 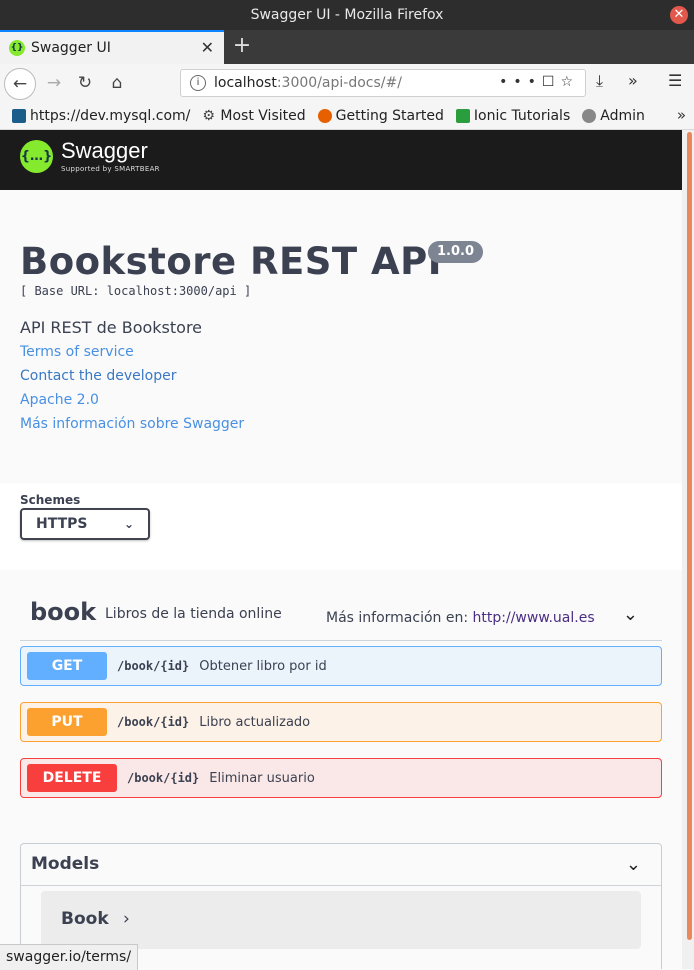 What do you see at coordinates (534, 618) in the screenshot?
I see `tag-more-link: http://www.ual.es` at bounding box center [534, 618].